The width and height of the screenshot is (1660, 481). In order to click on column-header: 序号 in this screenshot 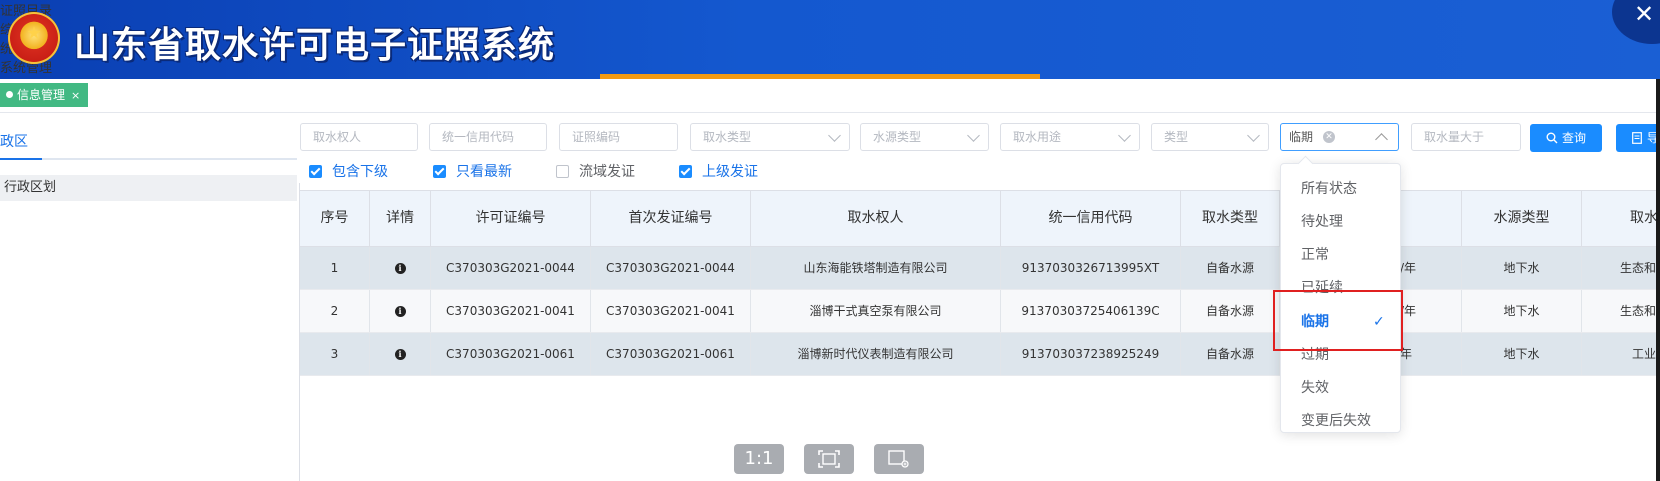, I will do `click(335, 219)`.